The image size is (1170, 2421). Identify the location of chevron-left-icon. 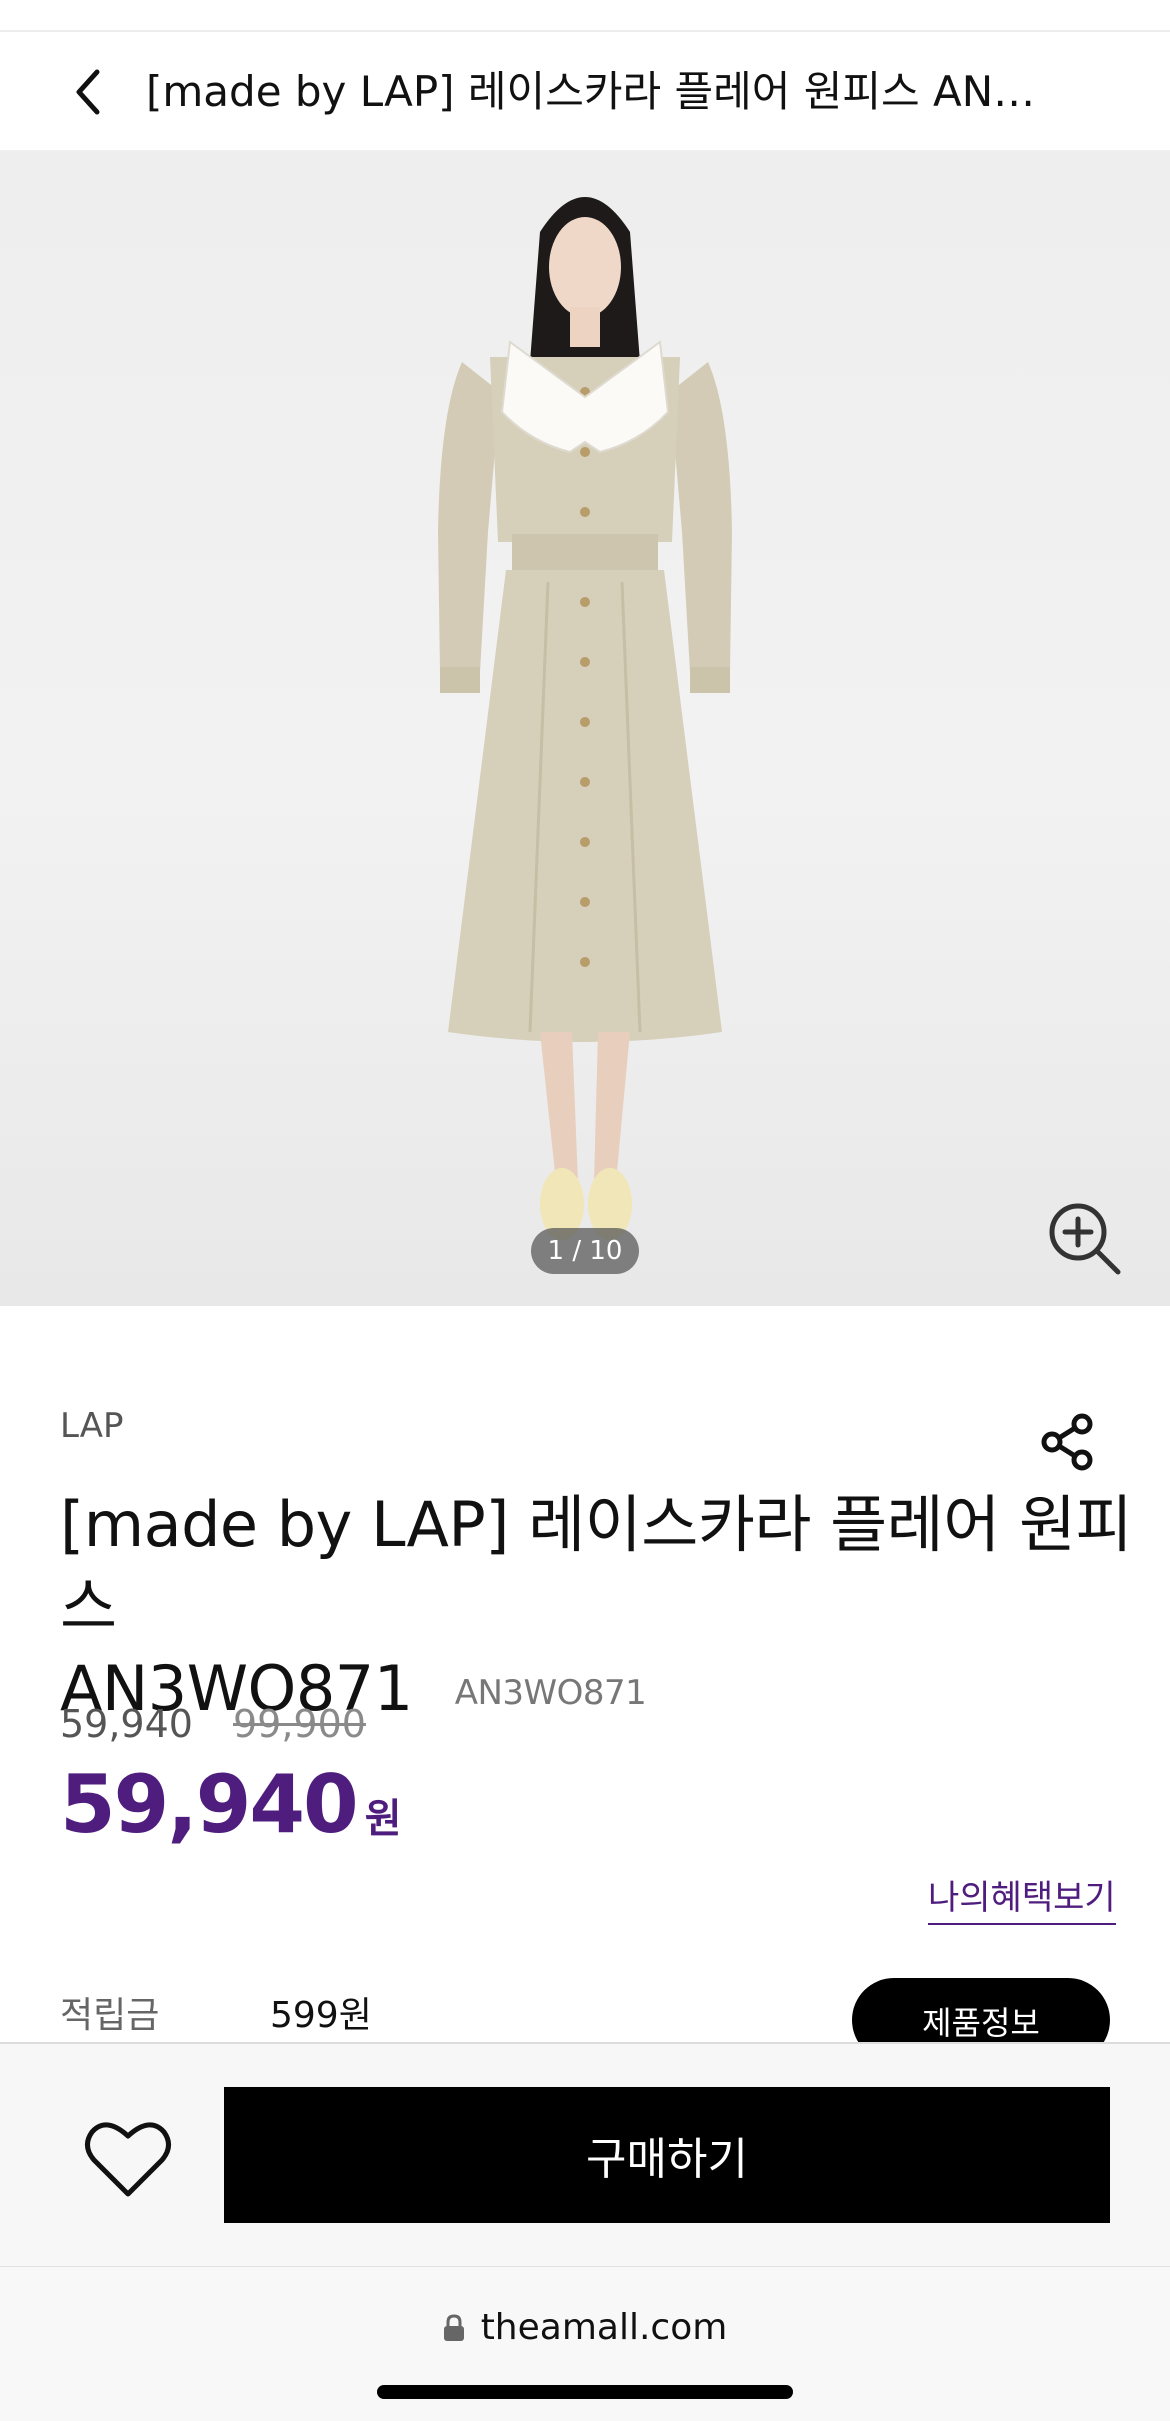
(88, 92).